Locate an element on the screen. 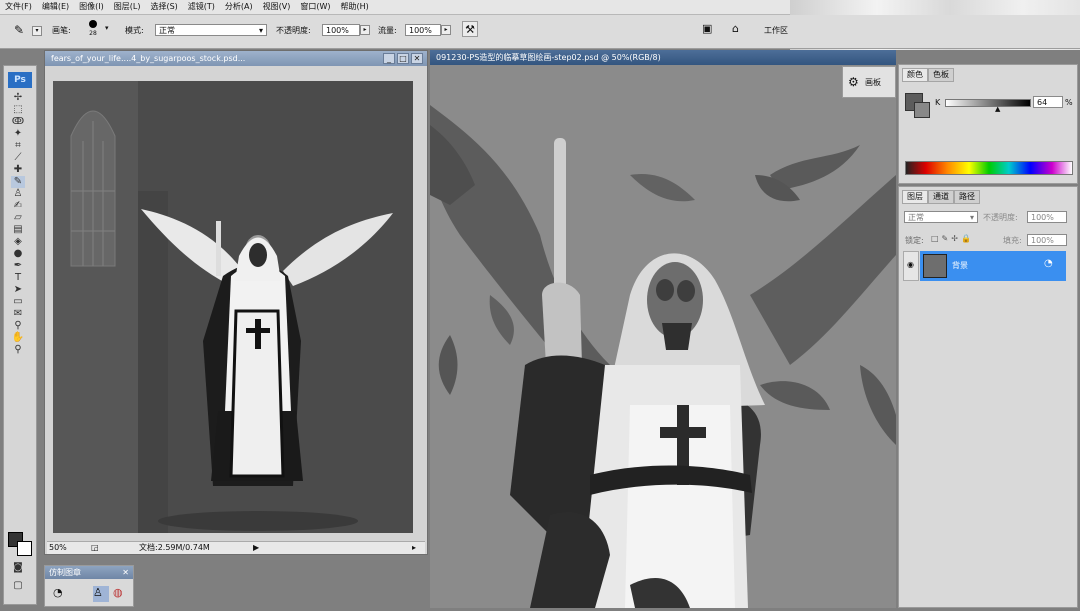 This screenshot has width=1080, height=611. minimize-icon: _ is located at coordinates (389, 58).